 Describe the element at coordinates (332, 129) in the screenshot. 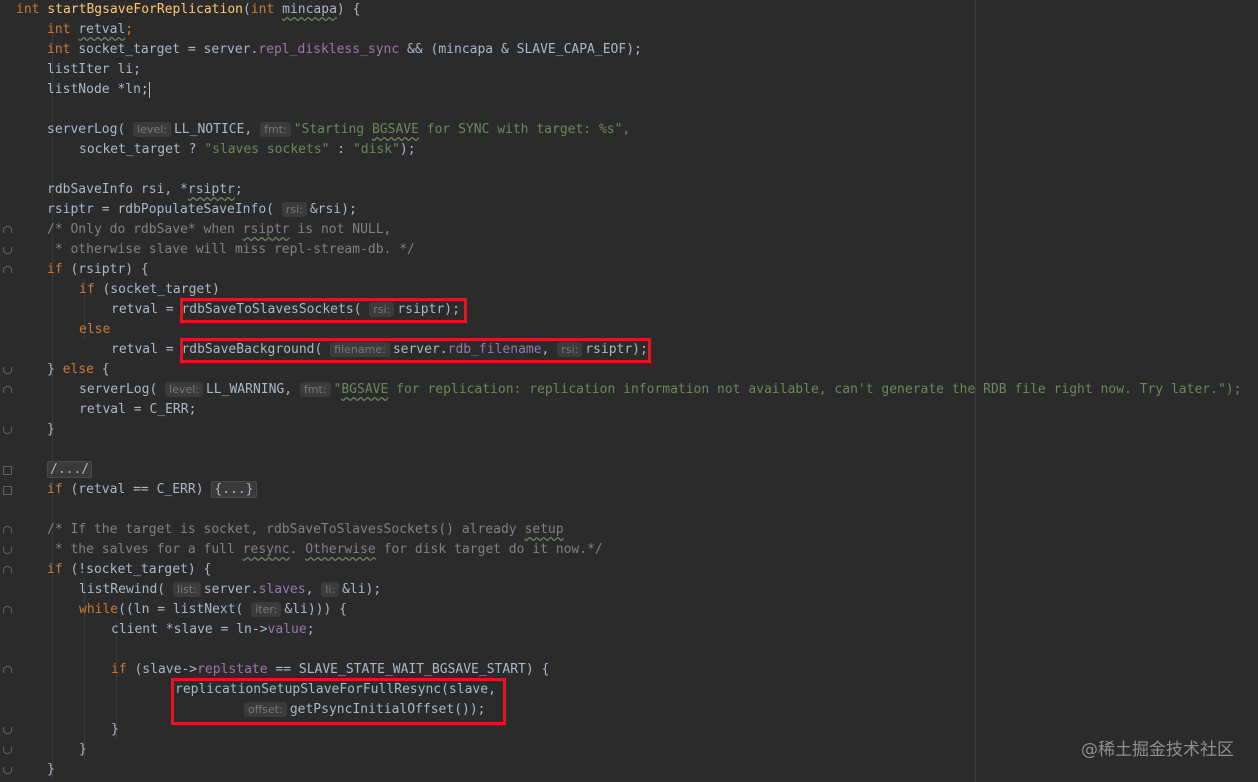

I see `string-literal: "Starting` at that location.